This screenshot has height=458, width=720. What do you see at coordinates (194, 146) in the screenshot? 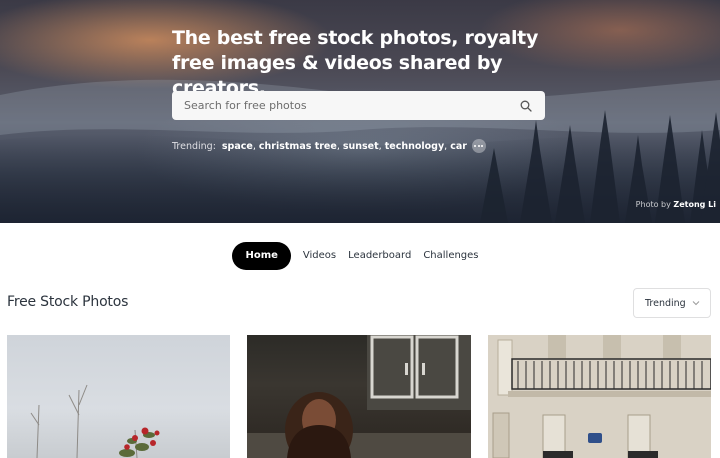
I see `trending-label: Trending:` at bounding box center [194, 146].